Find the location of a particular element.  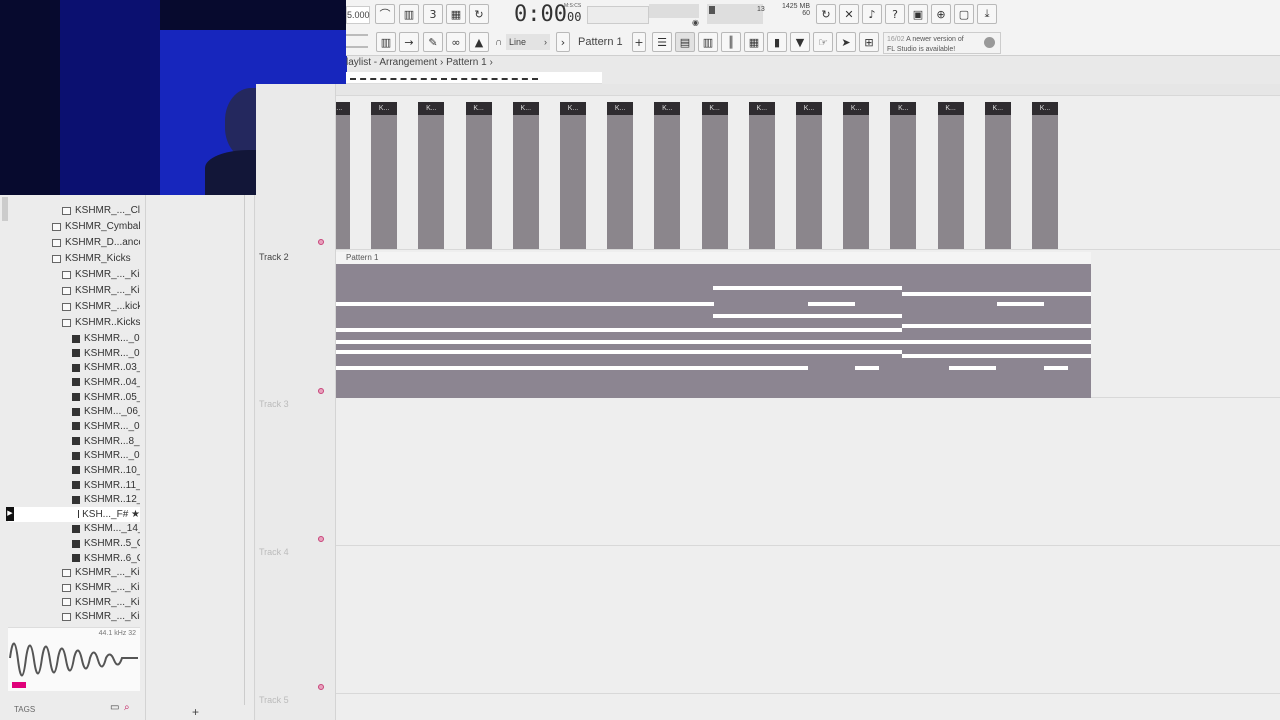

breadcrumb-window: laylist - Arrangement is located at coordinates (391, 62).